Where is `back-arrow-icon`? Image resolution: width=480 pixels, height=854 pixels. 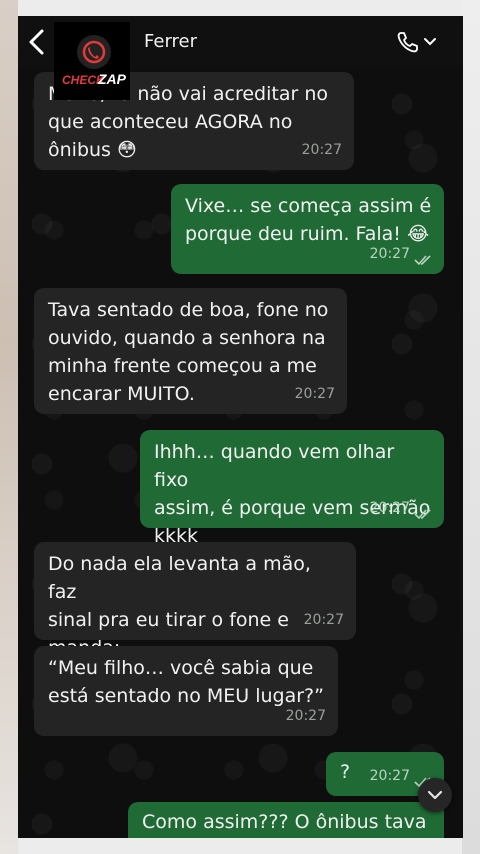
back-arrow-icon is located at coordinates (37, 42).